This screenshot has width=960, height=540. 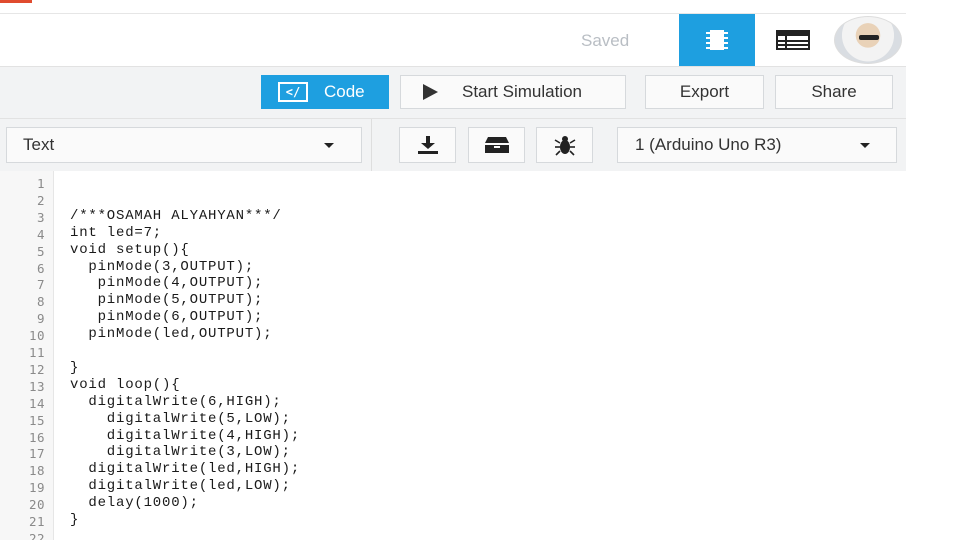 I want to click on user-avatar, so click(x=868, y=40).